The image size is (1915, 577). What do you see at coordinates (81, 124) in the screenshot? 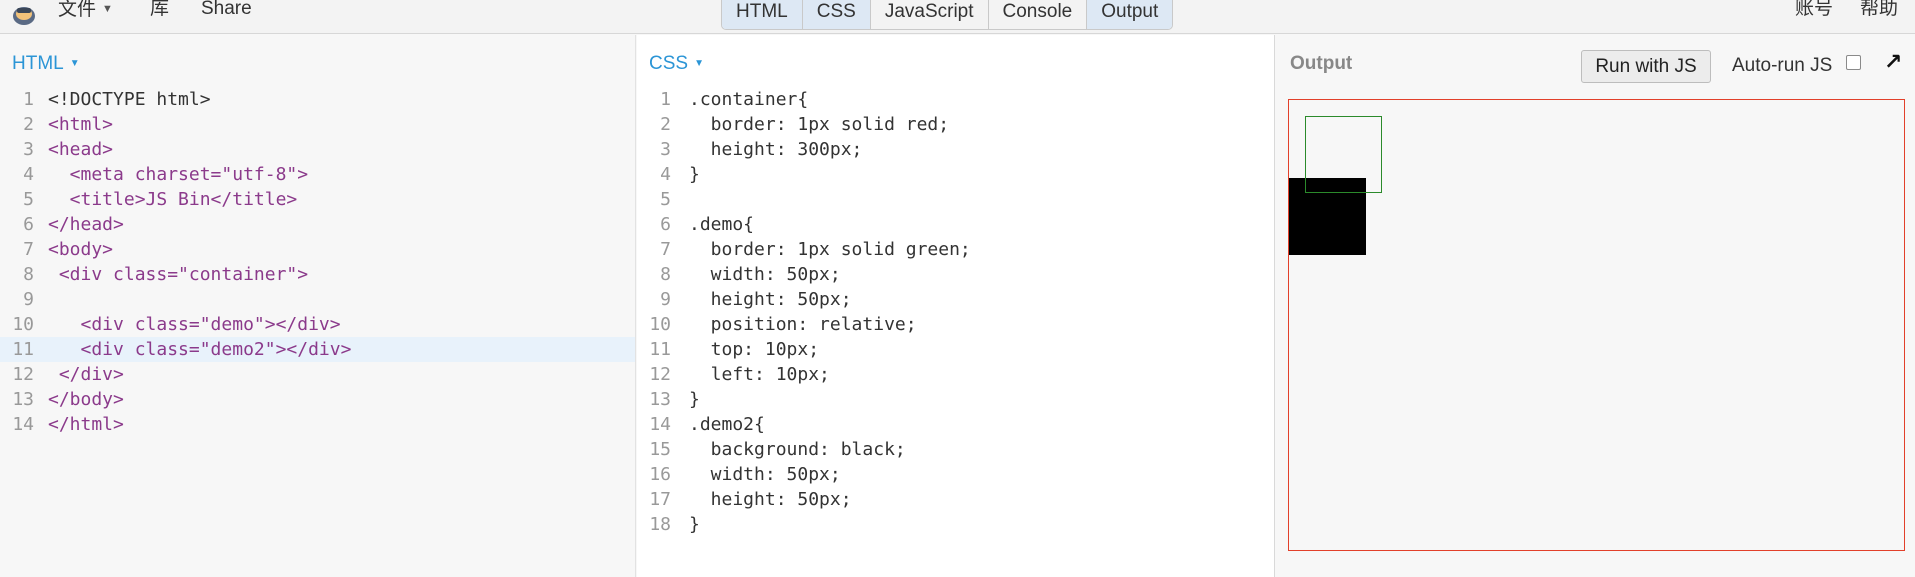
I see `code-text: <html>` at bounding box center [81, 124].